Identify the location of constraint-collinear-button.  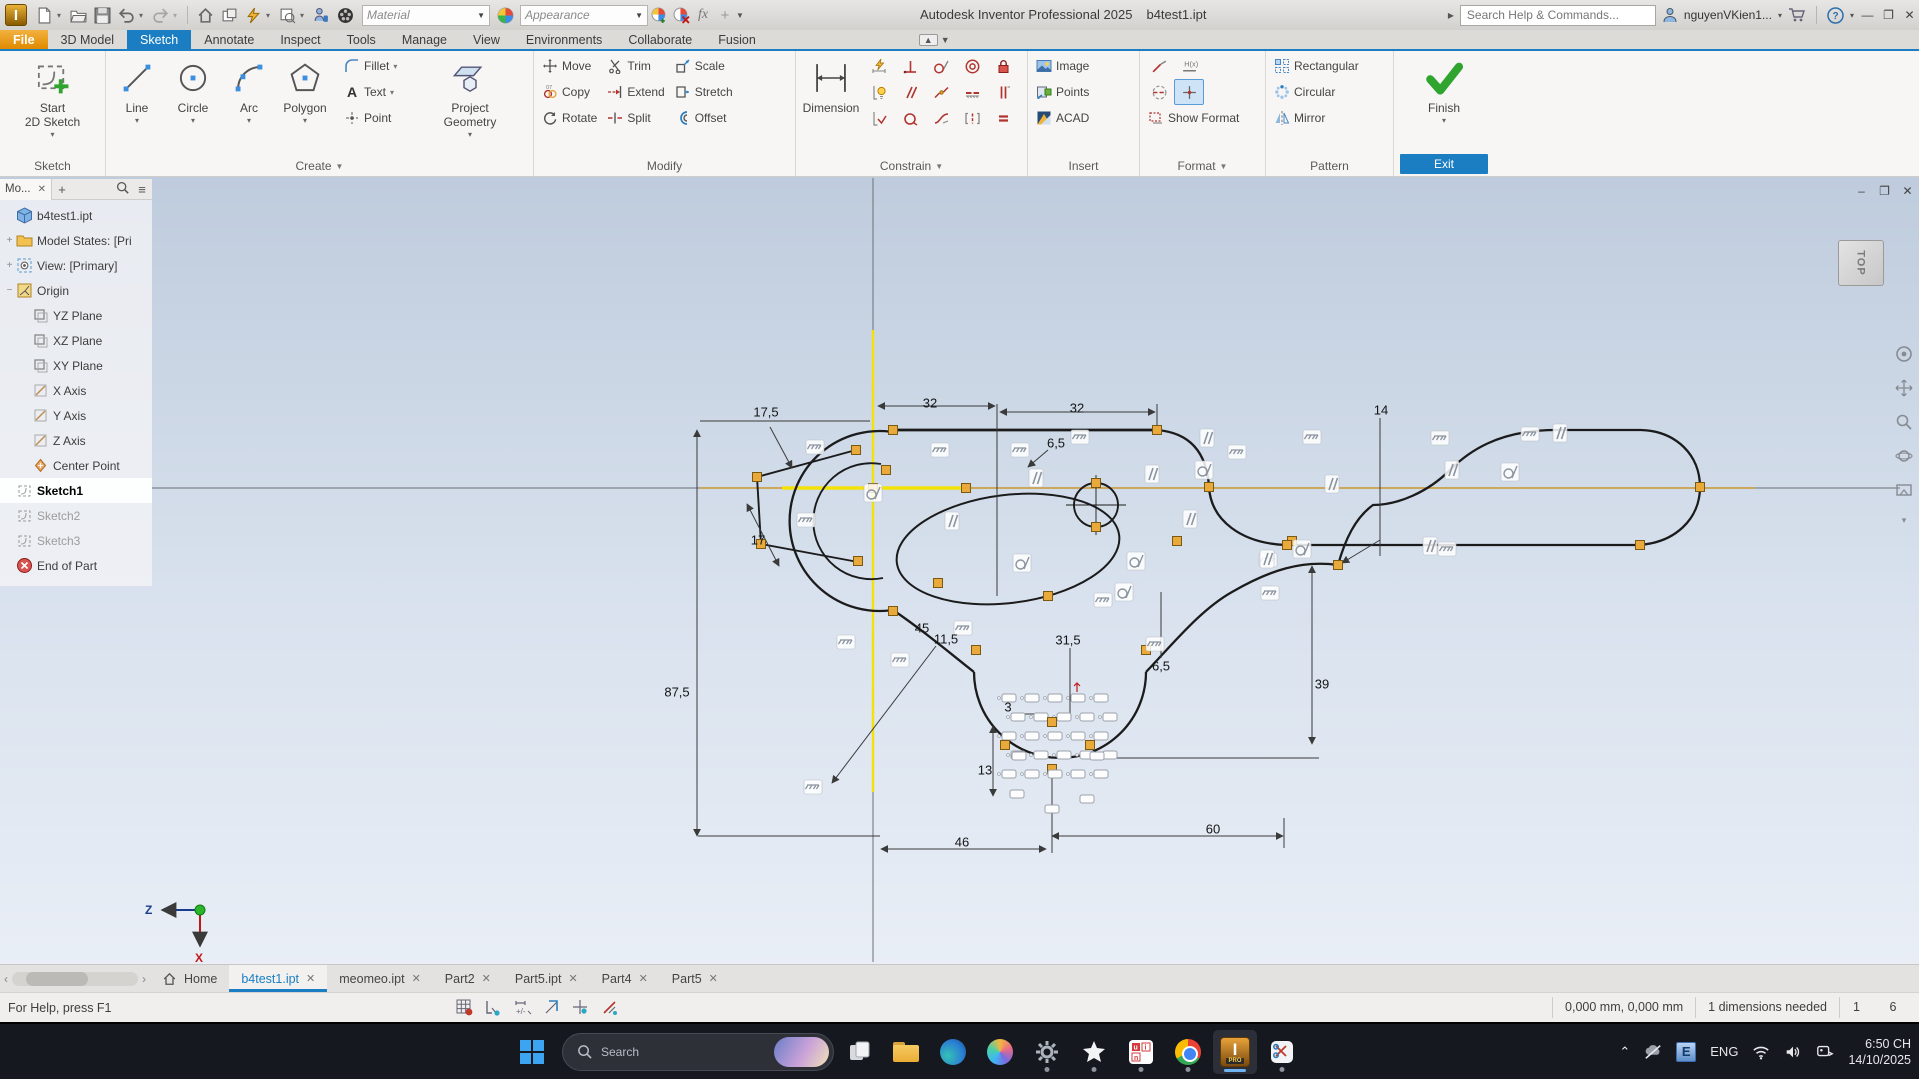
(972, 92).